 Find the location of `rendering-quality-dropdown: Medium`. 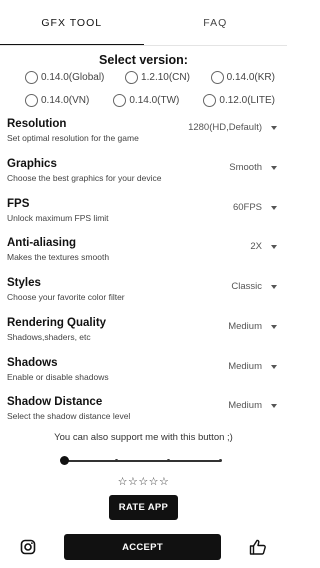

rendering-quality-dropdown: Medium is located at coordinates (254, 326).